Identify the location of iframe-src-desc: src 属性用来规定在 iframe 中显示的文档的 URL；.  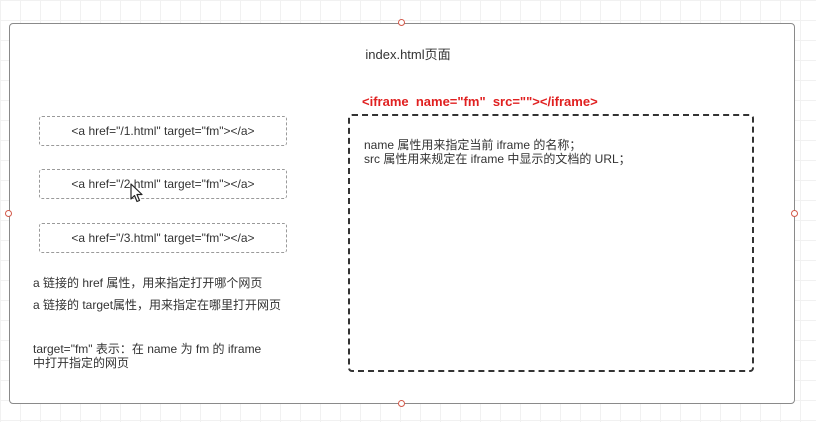
(497, 159).